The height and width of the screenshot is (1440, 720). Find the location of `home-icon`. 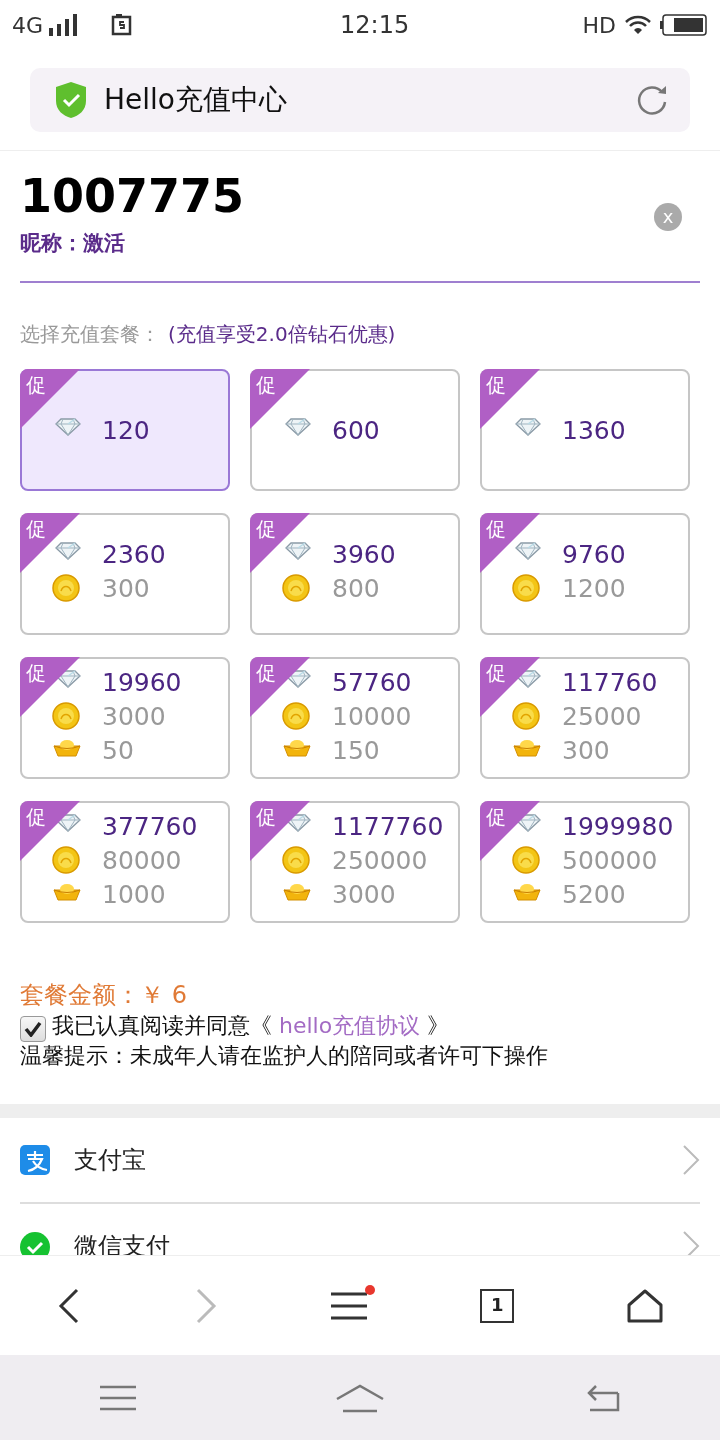

home-icon is located at coordinates (645, 1305).